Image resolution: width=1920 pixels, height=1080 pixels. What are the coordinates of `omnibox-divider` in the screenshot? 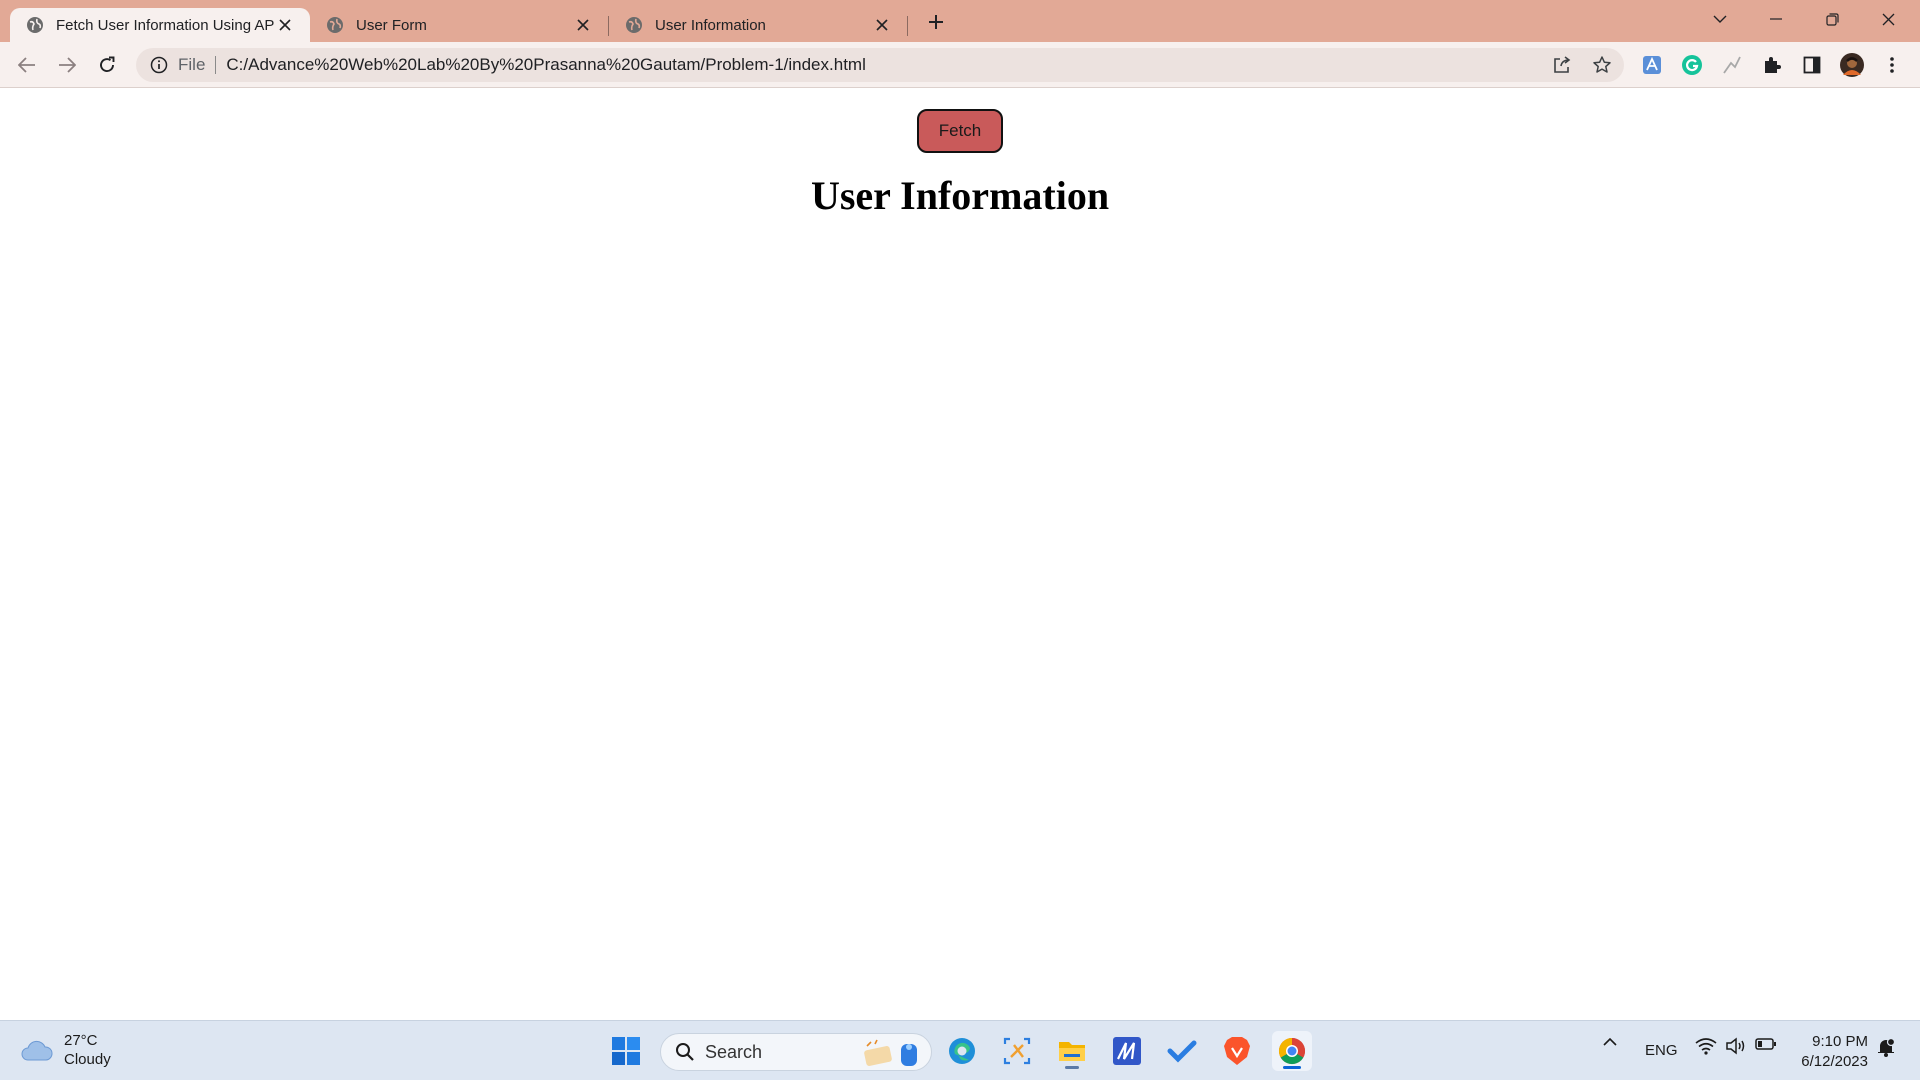 It's located at (216, 65).